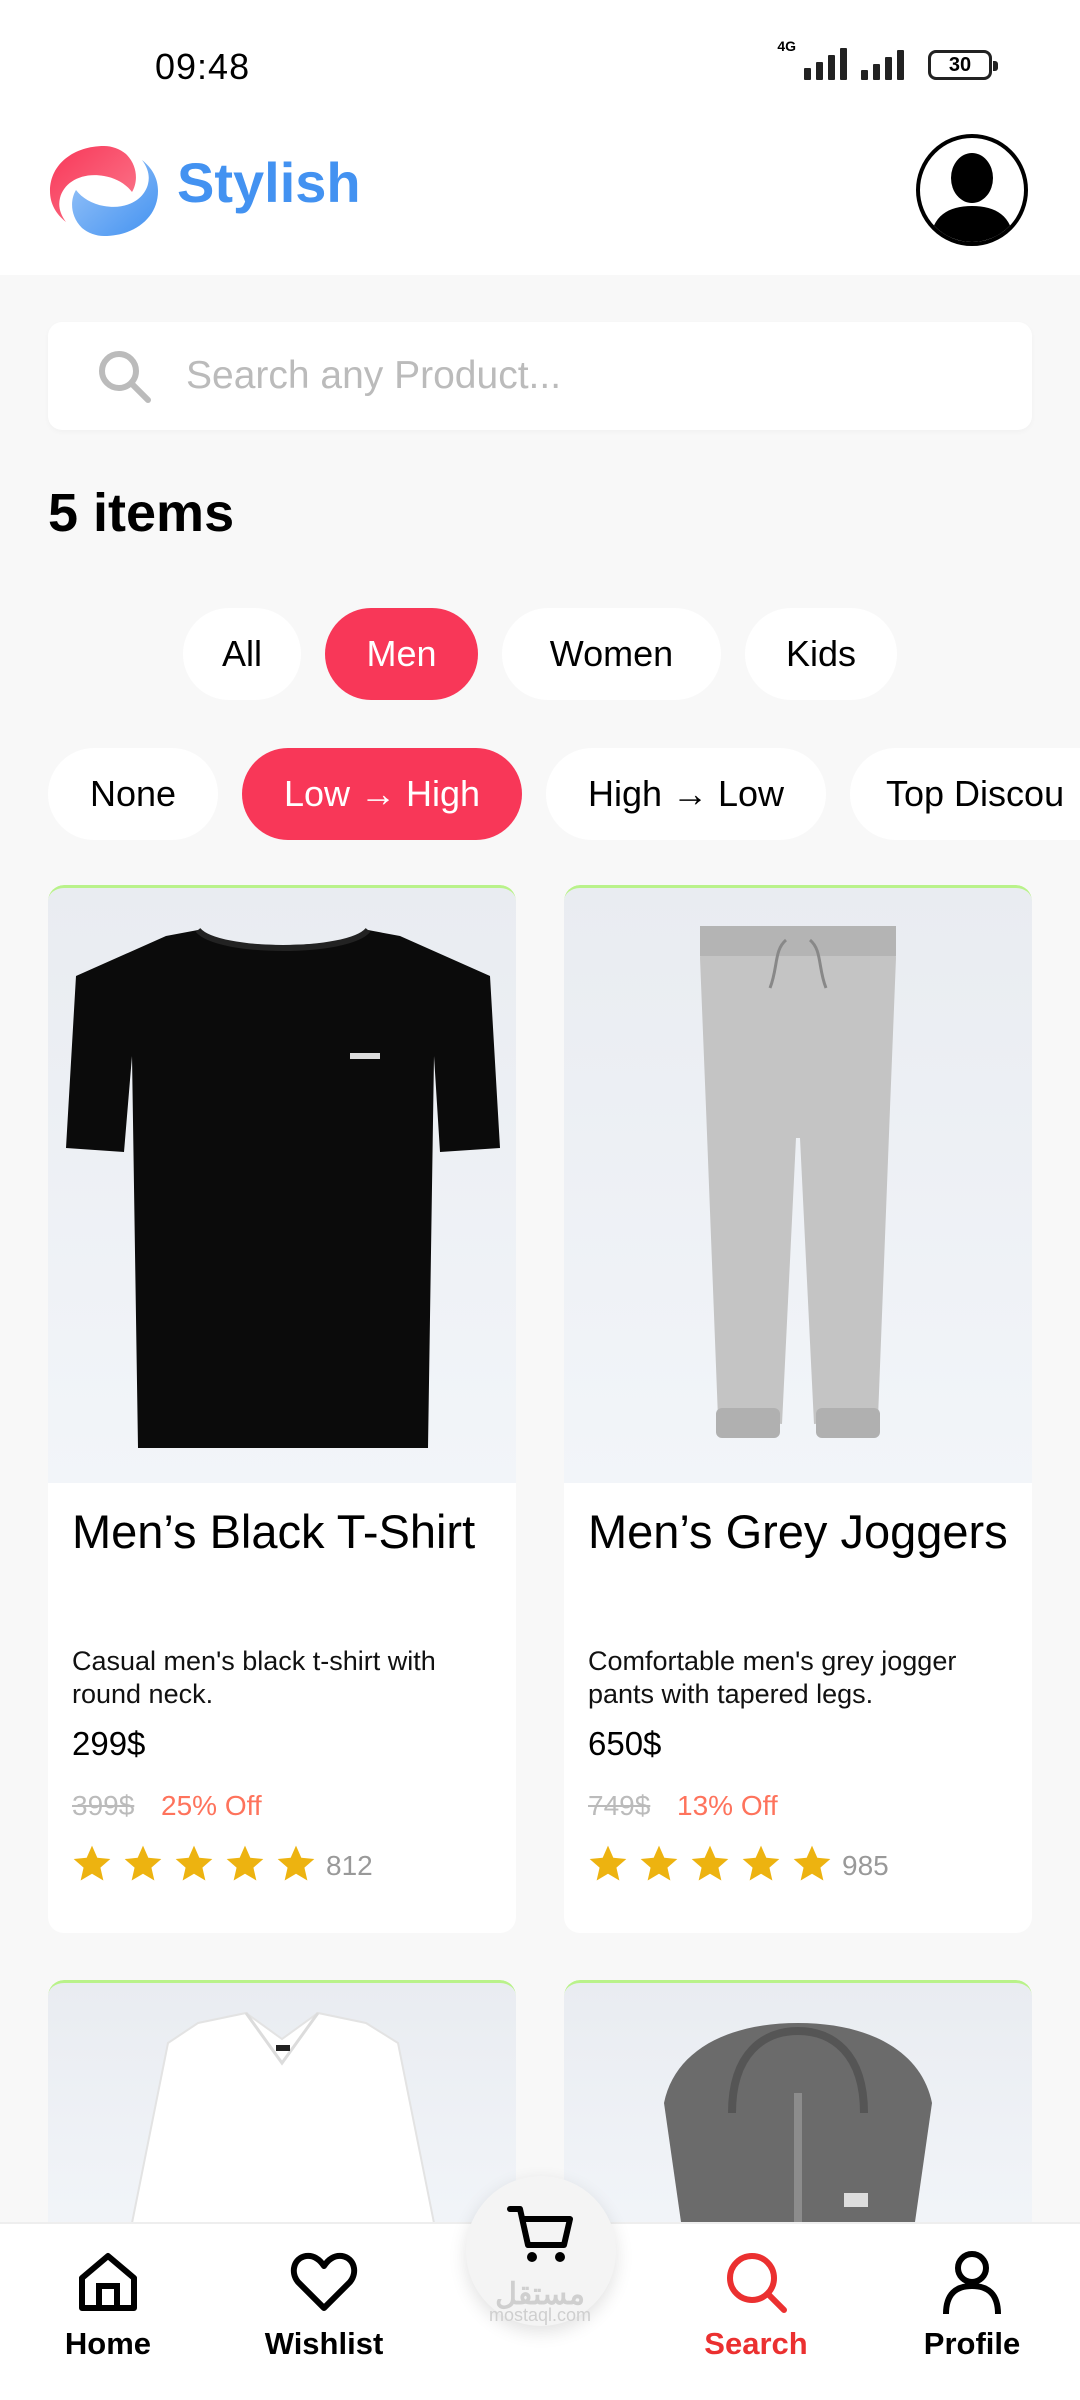 This screenshot has height=2400, width=1080. I want to click on filter-chip-all: All, so click(242, 654).